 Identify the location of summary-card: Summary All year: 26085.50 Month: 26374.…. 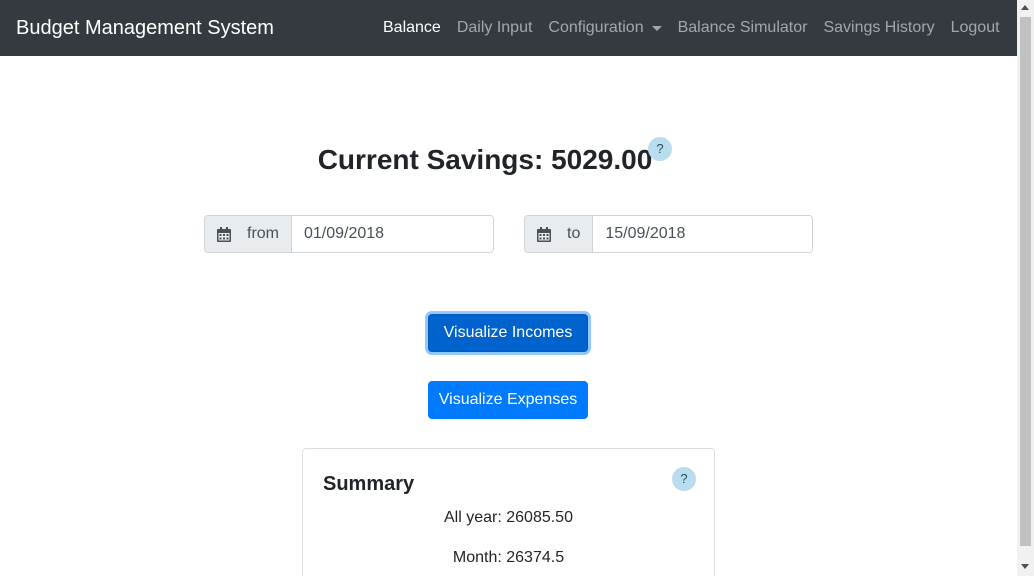
(508, 512).